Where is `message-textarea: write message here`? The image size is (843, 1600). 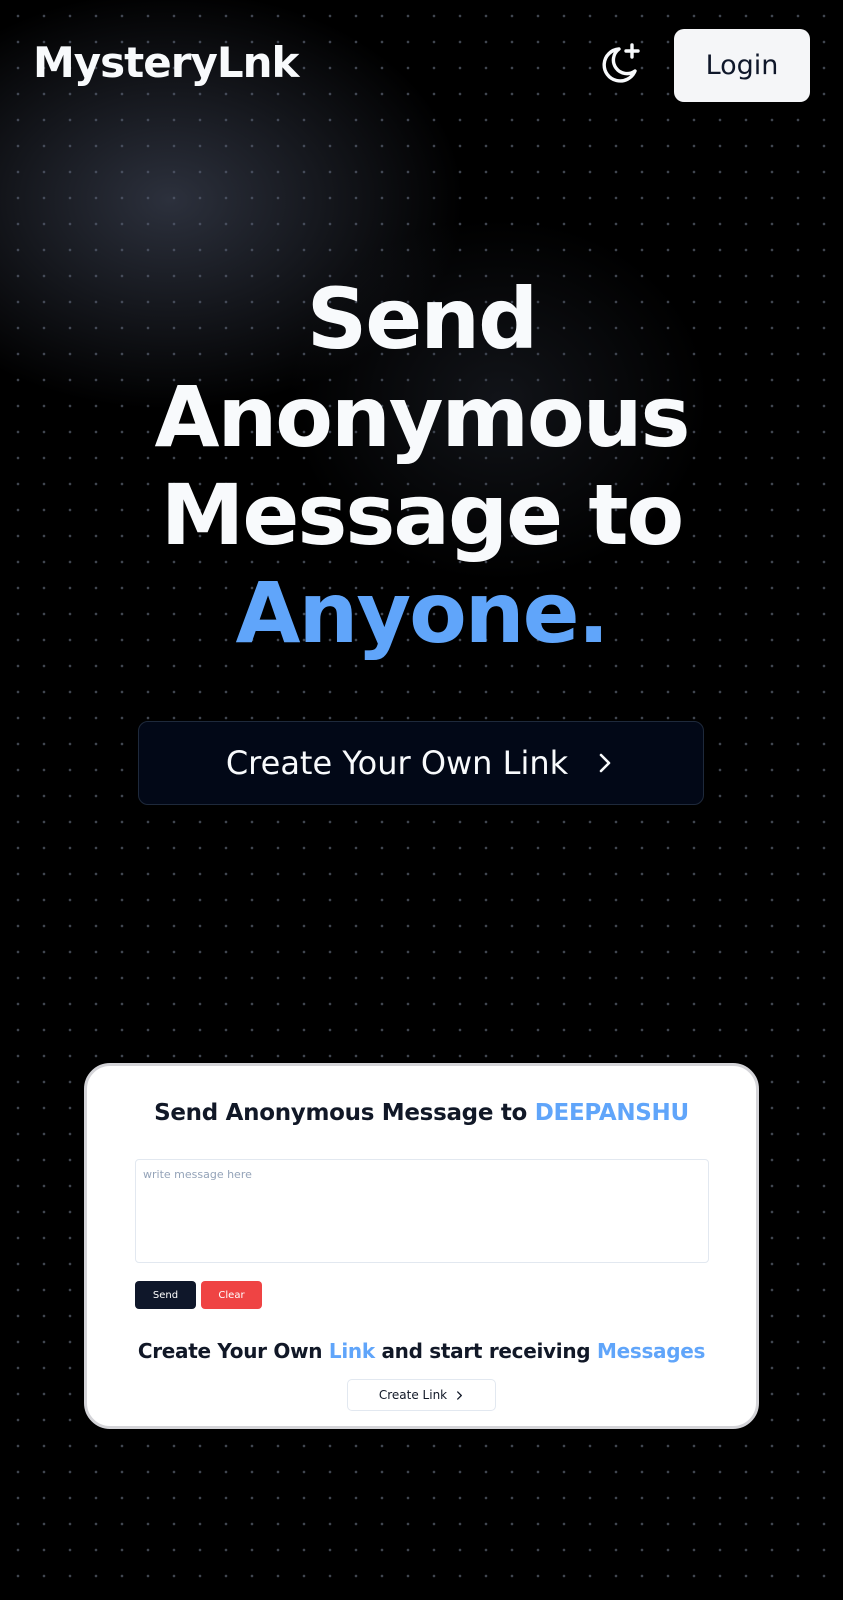 message-textarea: write message here is located at coordinates (422, 1211).